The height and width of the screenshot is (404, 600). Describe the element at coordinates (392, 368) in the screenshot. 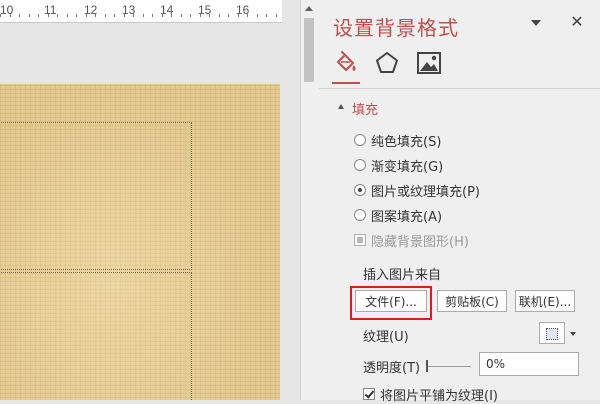

I see `transparency-label: 透明度(T)` at that location.